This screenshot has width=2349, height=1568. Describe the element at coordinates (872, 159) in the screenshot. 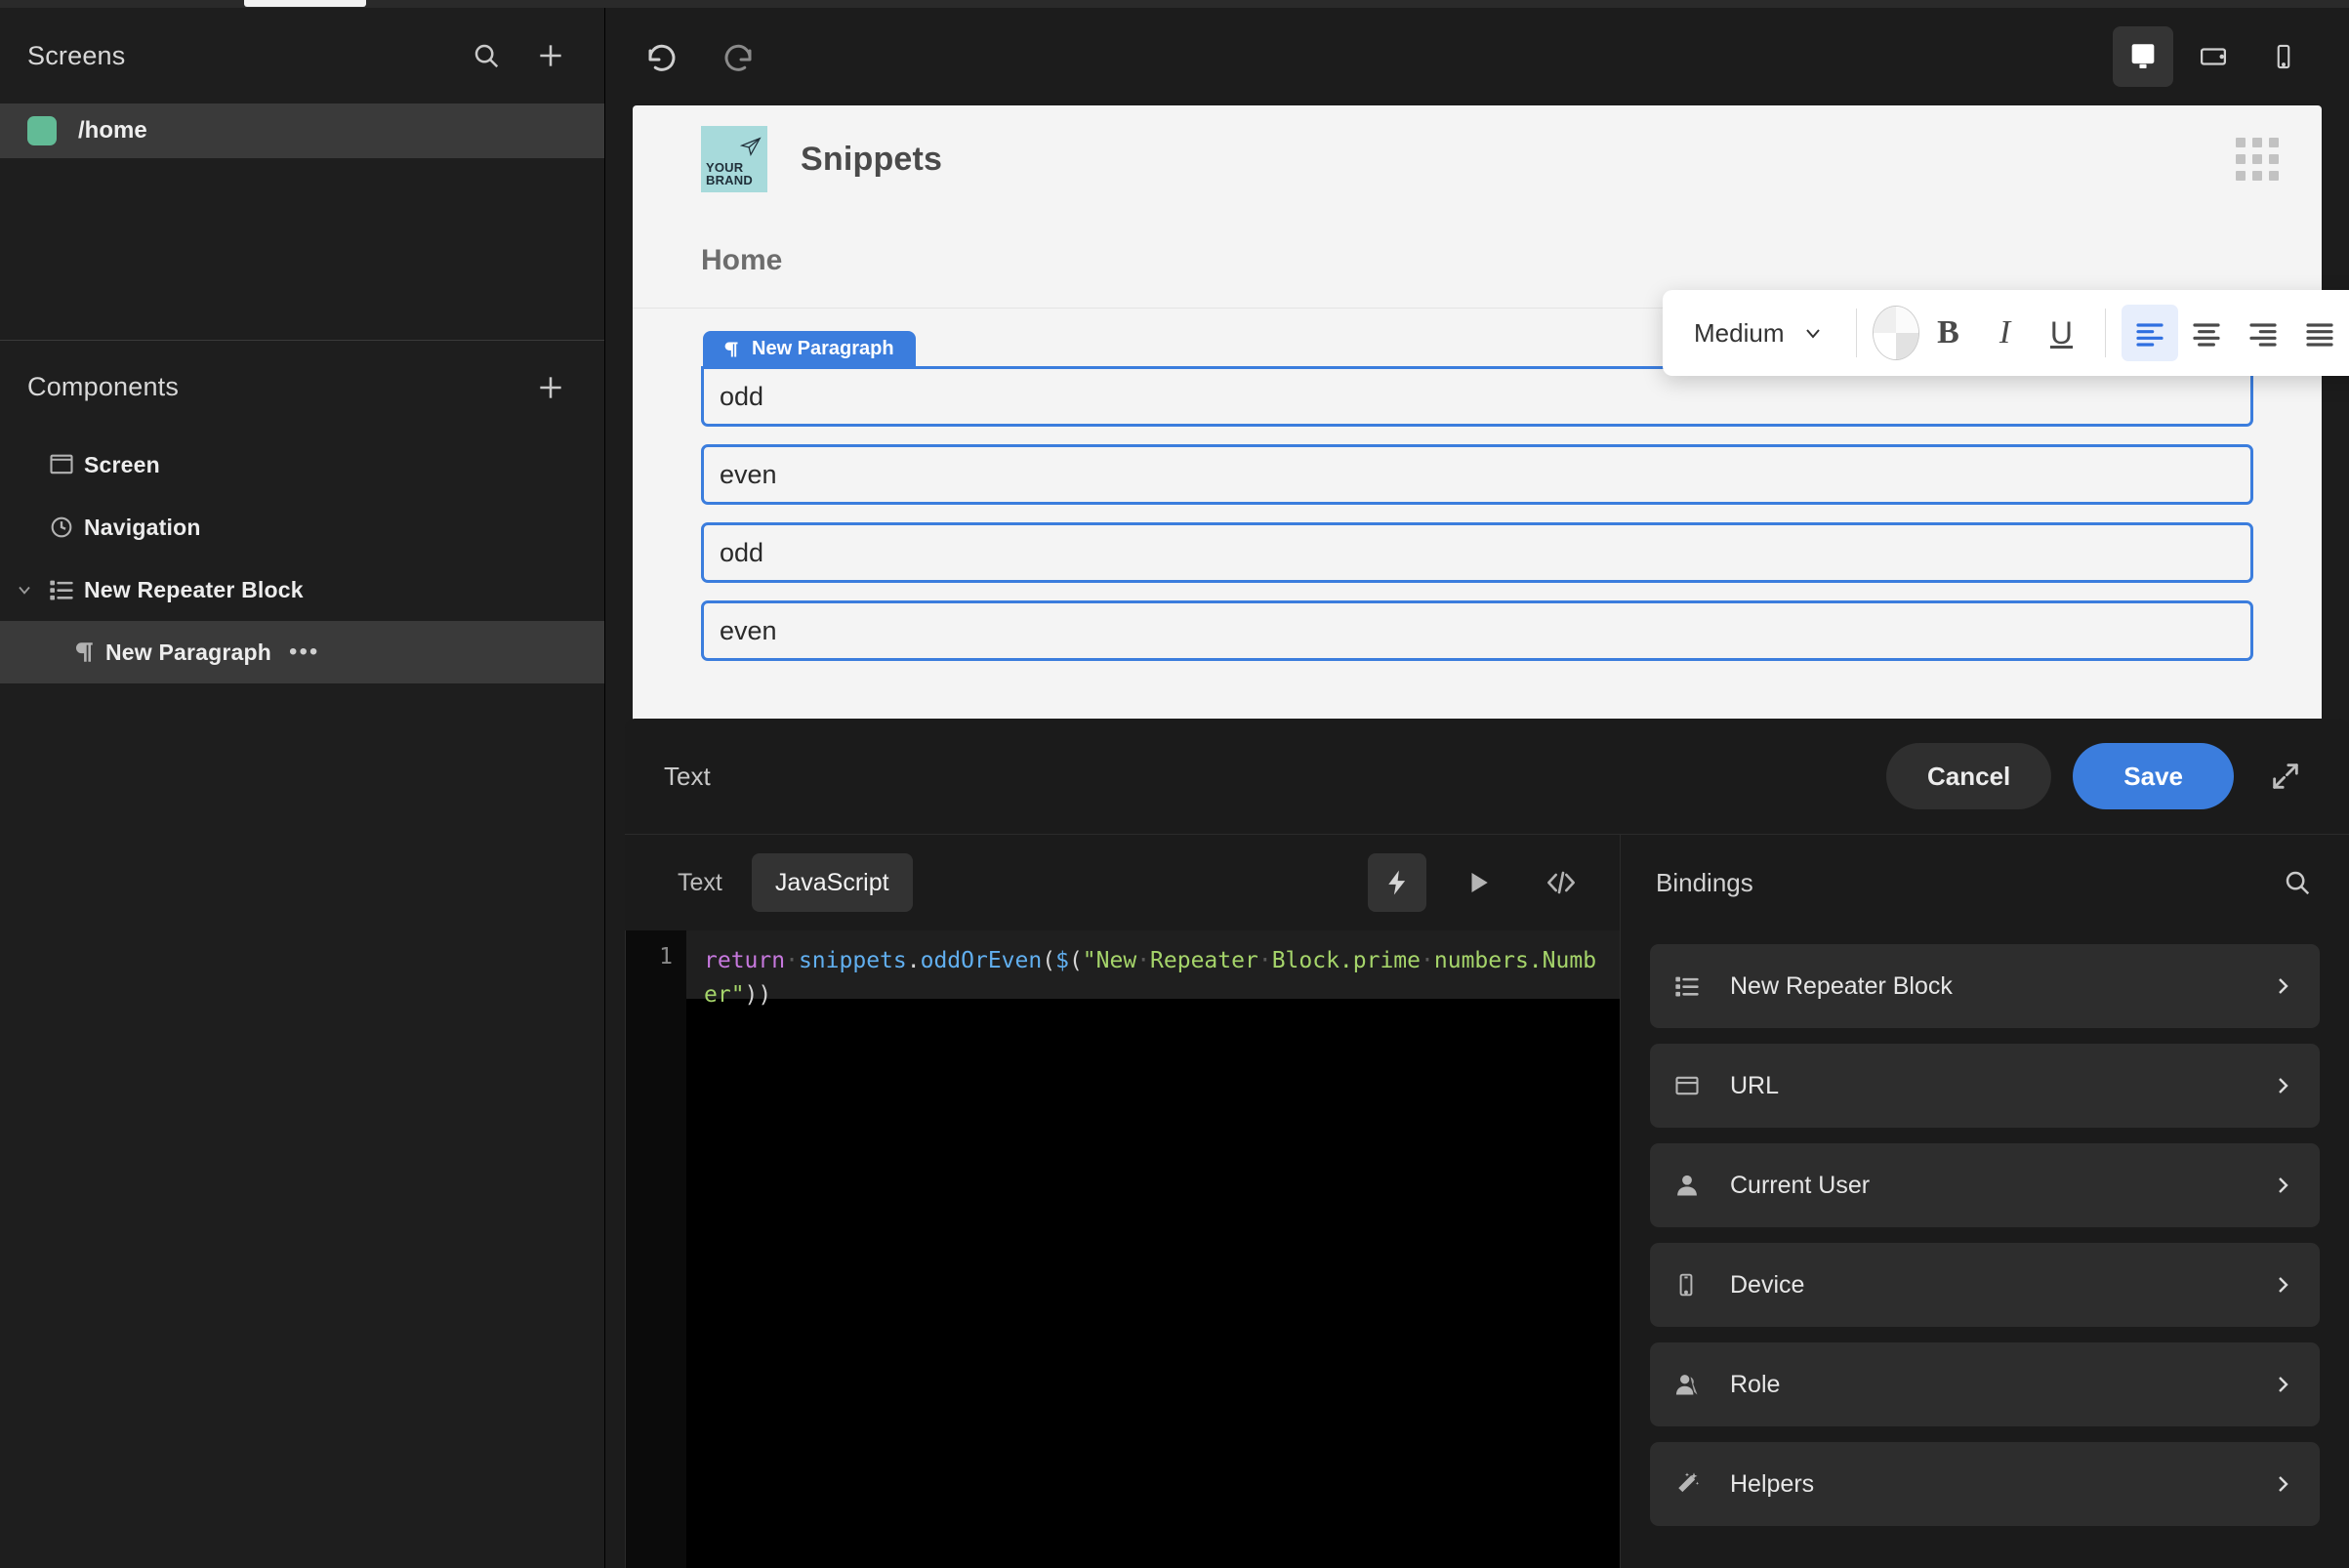

I see `page-title: Snippets` at that location.